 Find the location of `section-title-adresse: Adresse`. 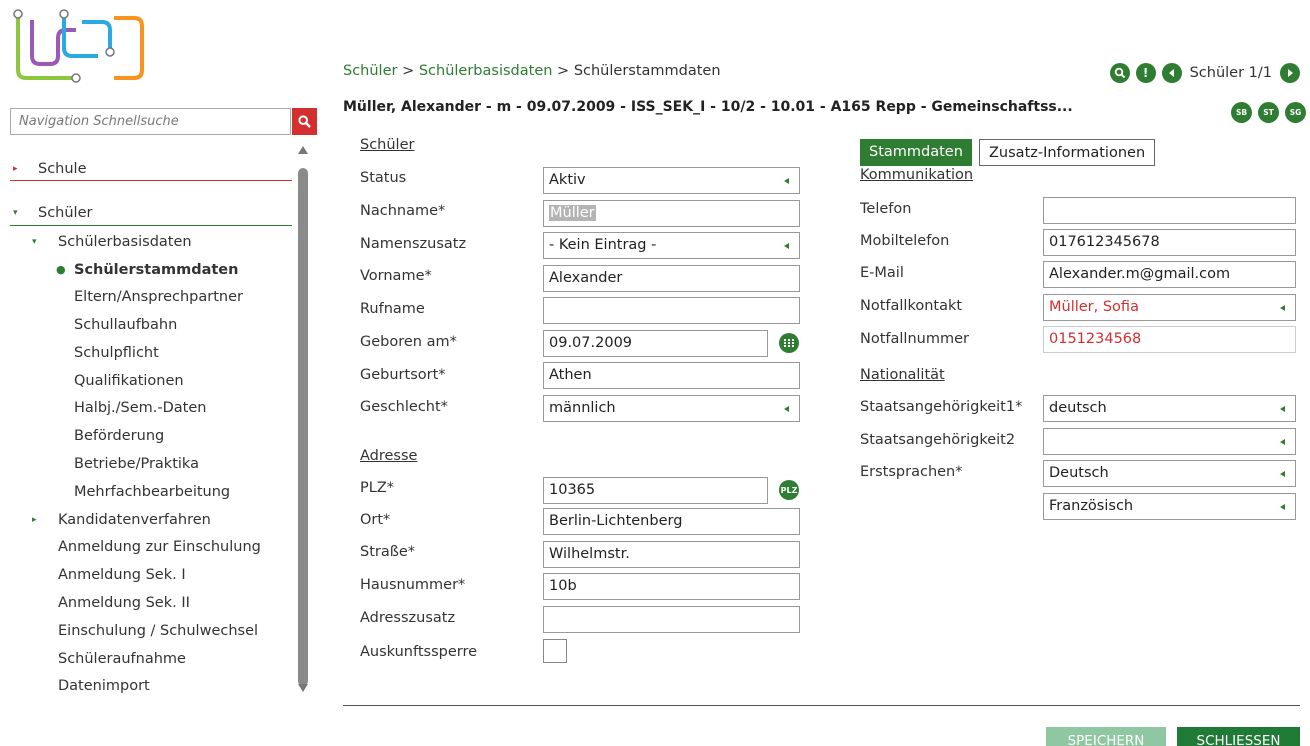

section-title-adresse: Adresse is located at coordinates (389, 456).